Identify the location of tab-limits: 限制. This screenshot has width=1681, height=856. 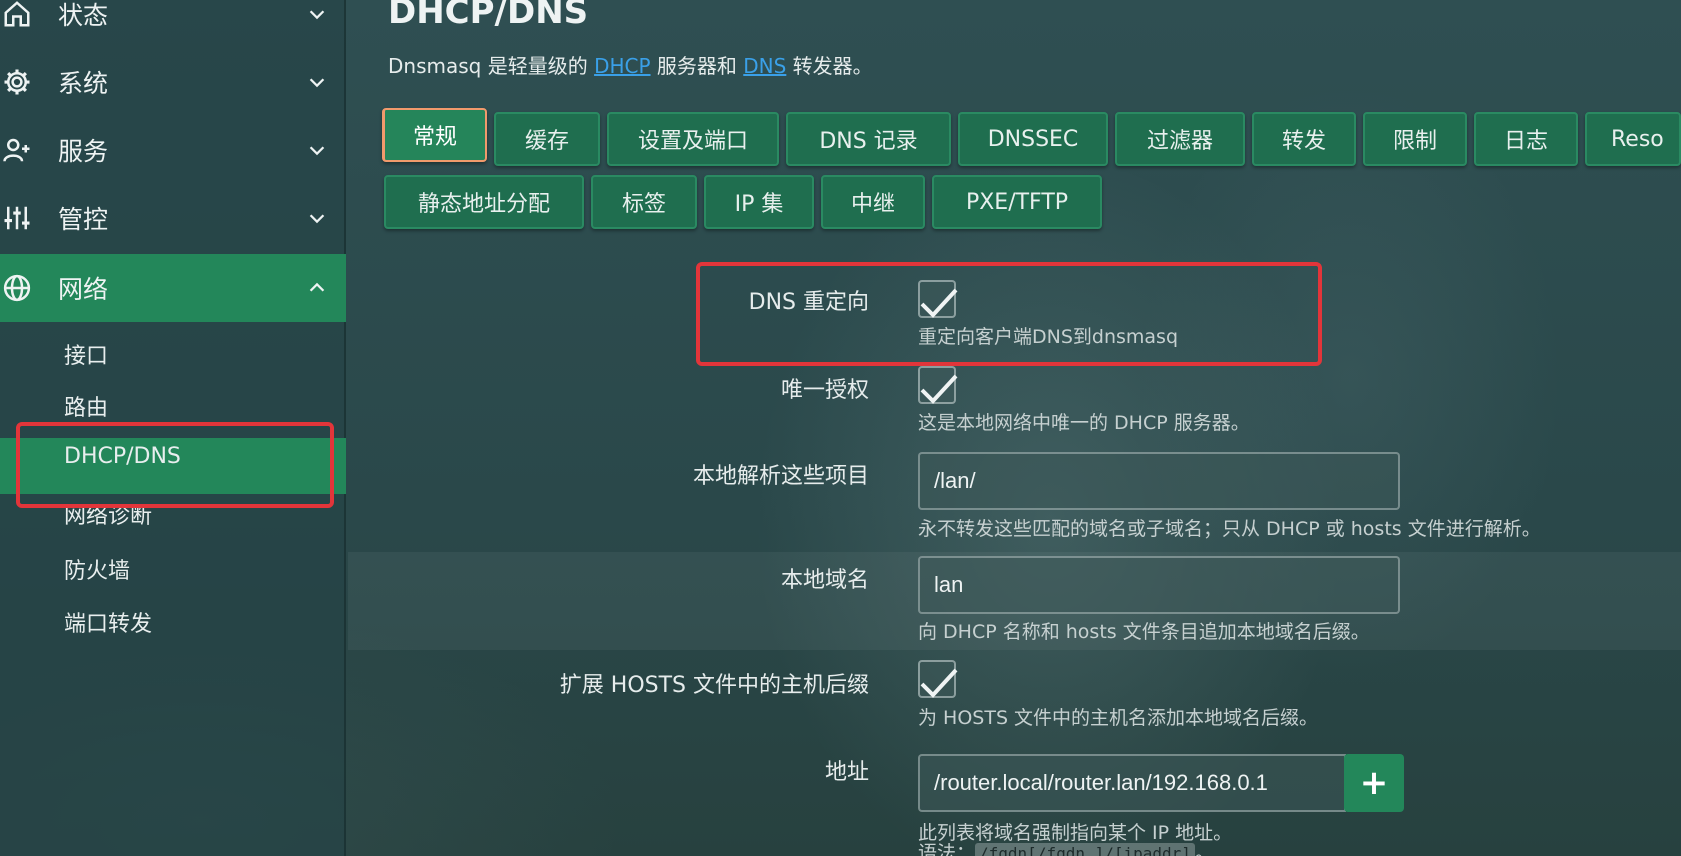
(1415, 139).